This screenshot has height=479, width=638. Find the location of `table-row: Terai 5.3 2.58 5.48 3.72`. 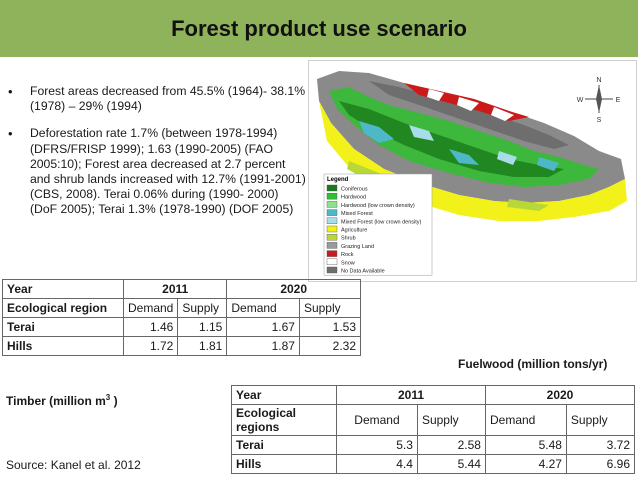

table-row: Terai 5.3 2.58 5.48 3.72 is located at coordinates (433, 445).